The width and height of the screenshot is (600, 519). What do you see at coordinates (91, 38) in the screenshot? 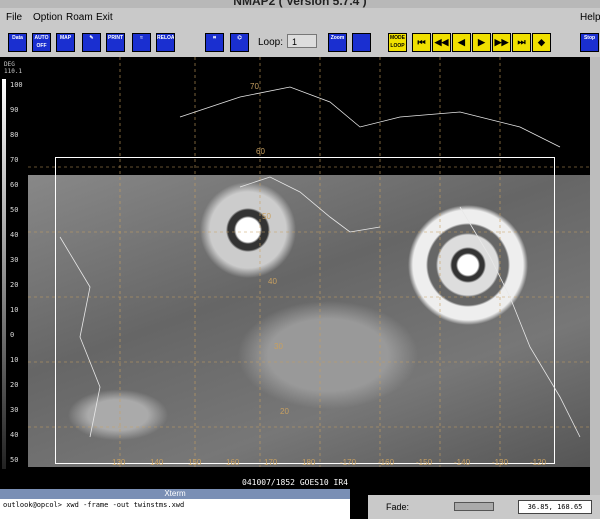
I see `draw-icon: ✎` at bounding box center [91, 38].